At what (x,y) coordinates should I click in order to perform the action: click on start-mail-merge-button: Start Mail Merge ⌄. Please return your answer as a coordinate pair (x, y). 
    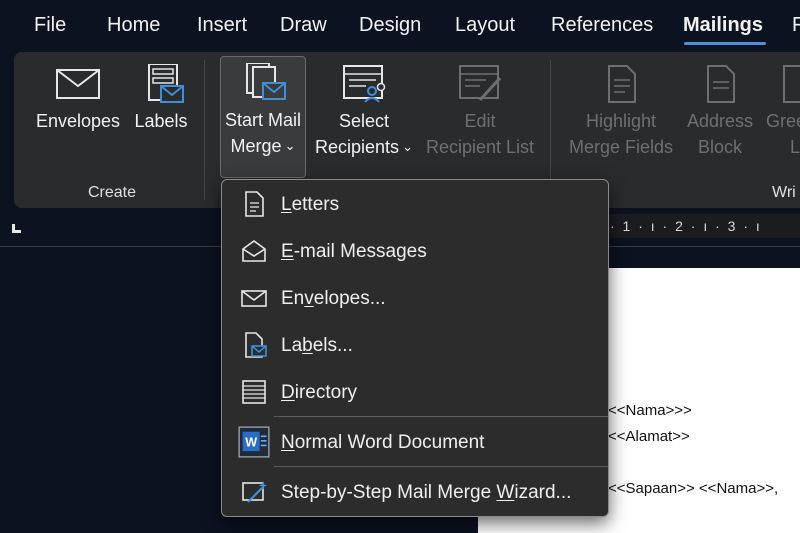
    Looking at the image, I should click on (263, 117).